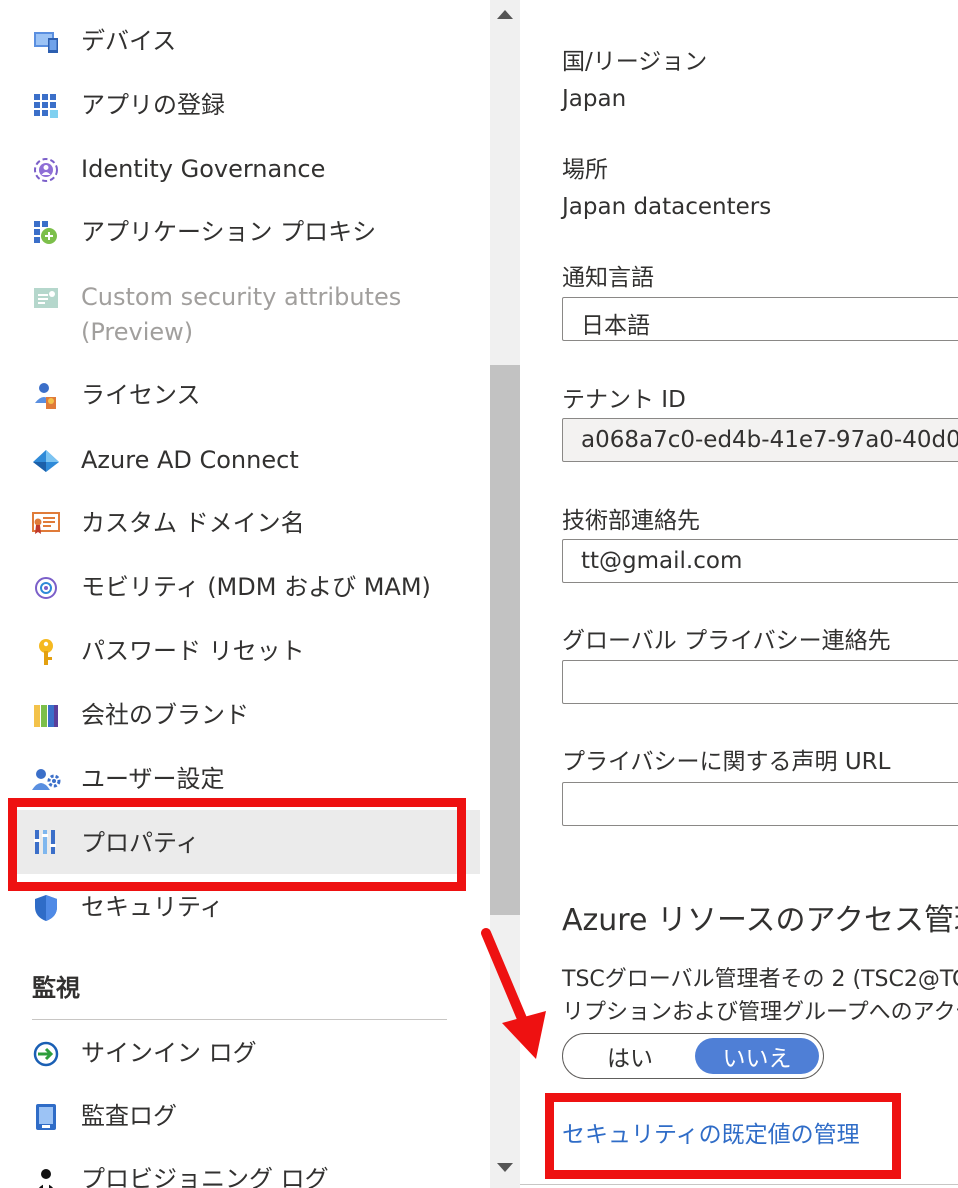  Describe the element at coordinates (46, 780) in the screenshot. I see `user-settings-icon` at that location.